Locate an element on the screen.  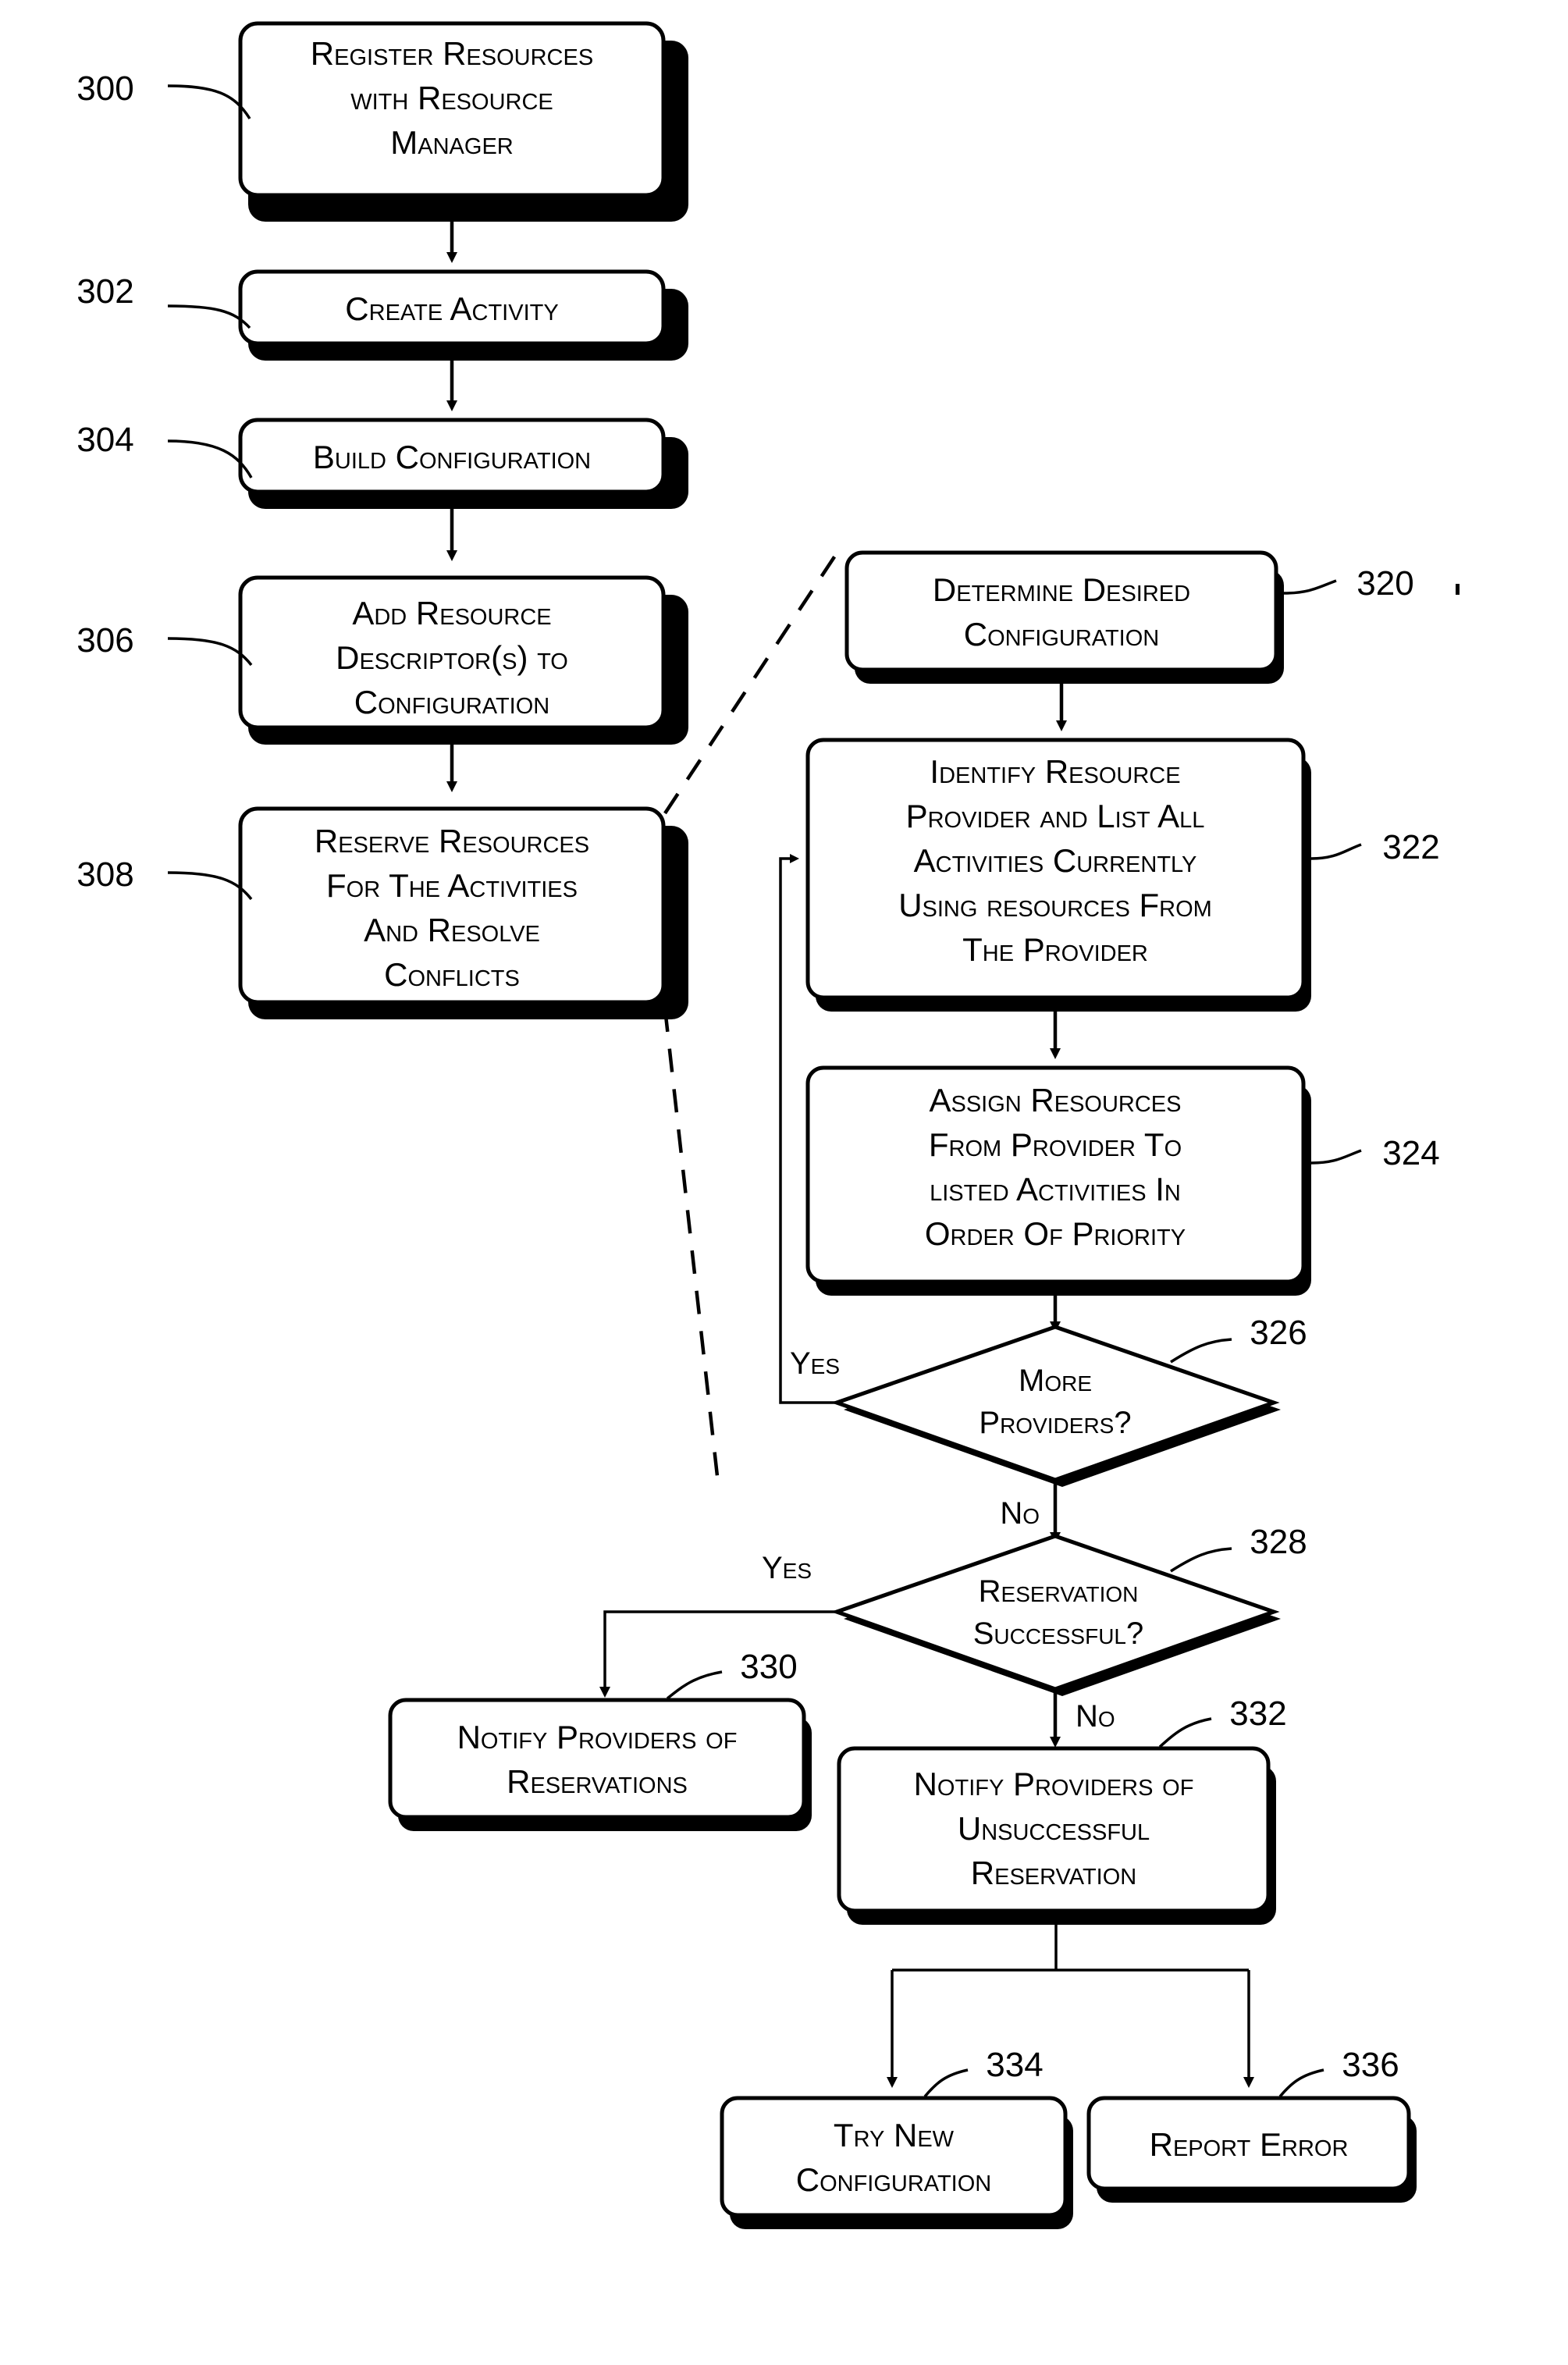
branch-label-more-providers-yes: Yes is located at coordinates (815, 1363).